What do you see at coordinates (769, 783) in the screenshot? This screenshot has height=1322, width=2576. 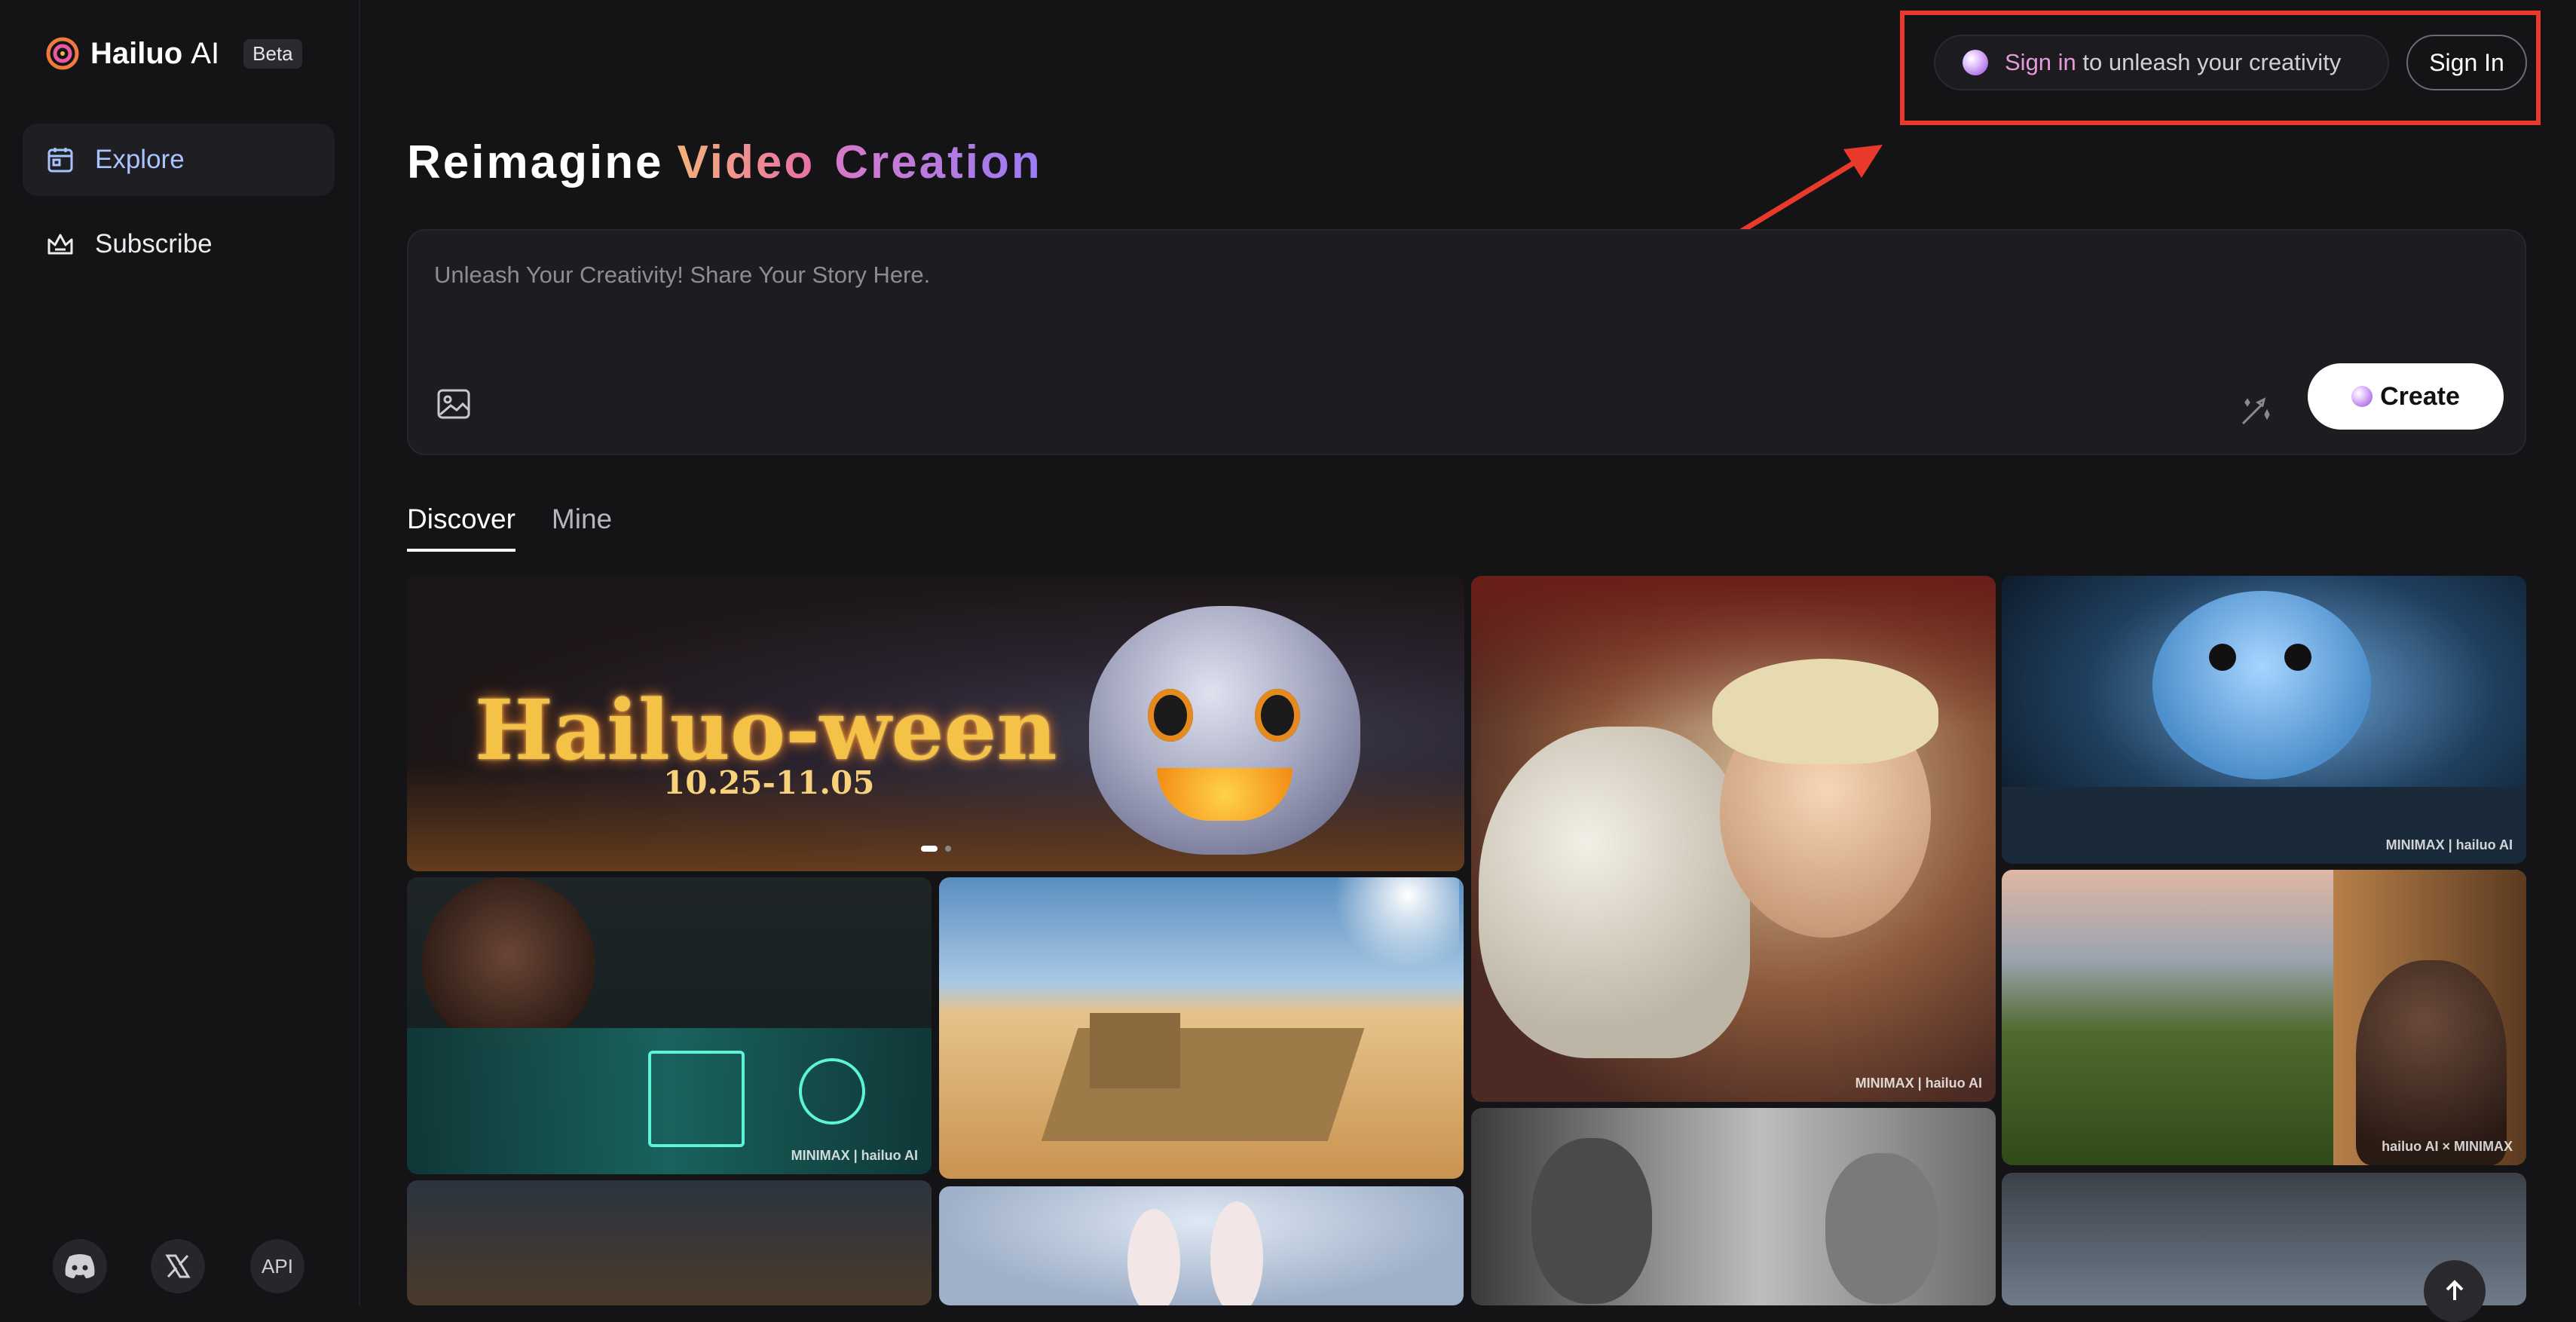 I see `banner-dates: 10.25-11.05` at bounding box center [769, 783].